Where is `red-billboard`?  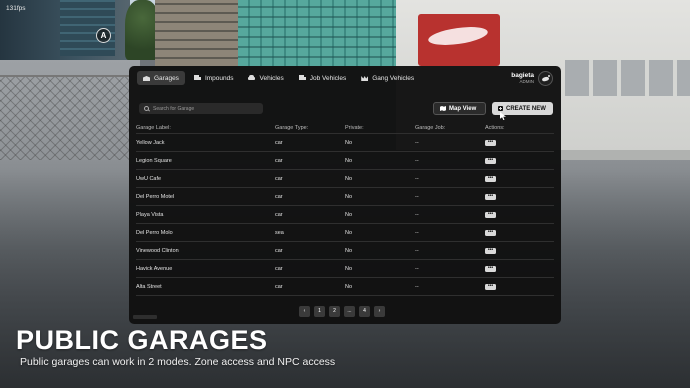
red-billboard is located at coordinates (459, 40).